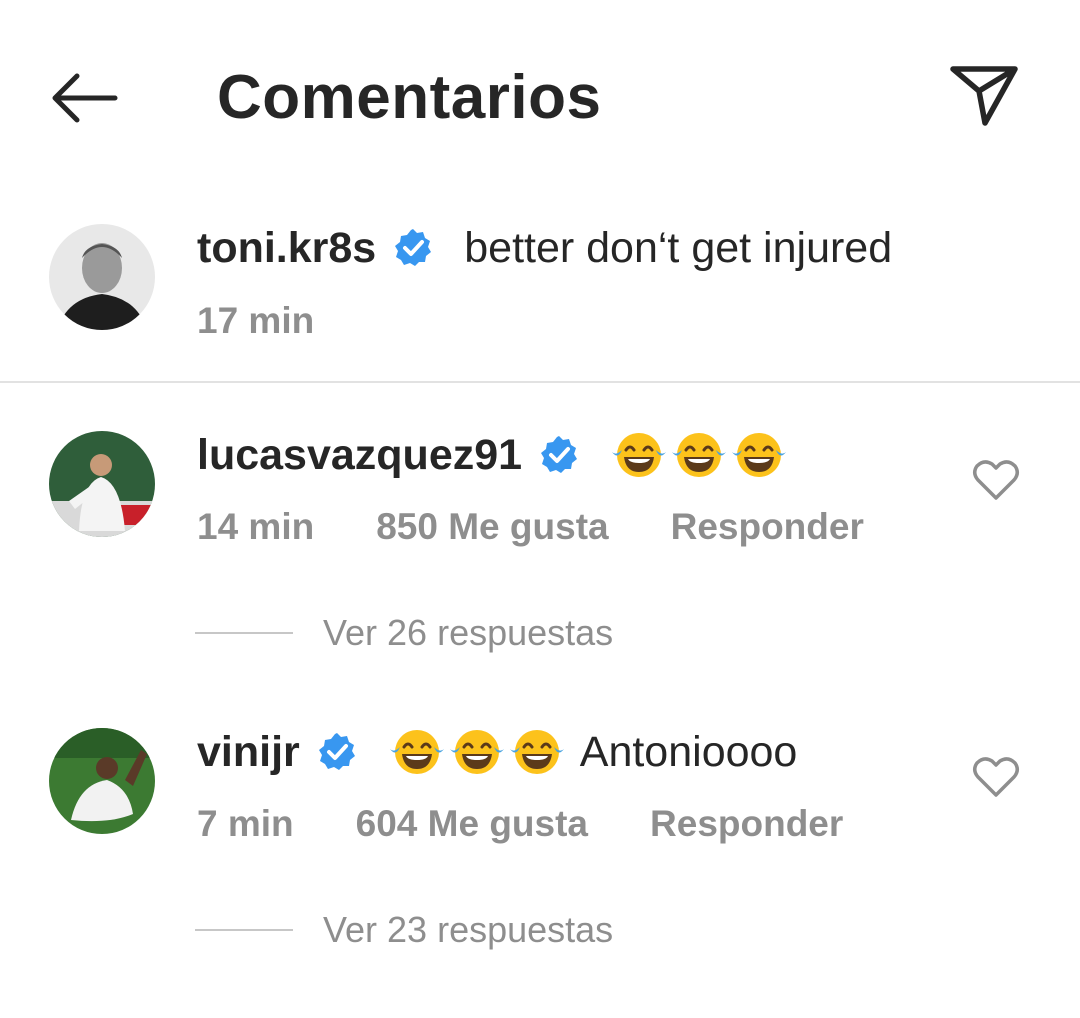 Image resolution: width=1080 pixels, height=1018 pixels. Describe the element at coordinates (409, 97) in the screenshot. I see `page-title: Comentarios` at that location.